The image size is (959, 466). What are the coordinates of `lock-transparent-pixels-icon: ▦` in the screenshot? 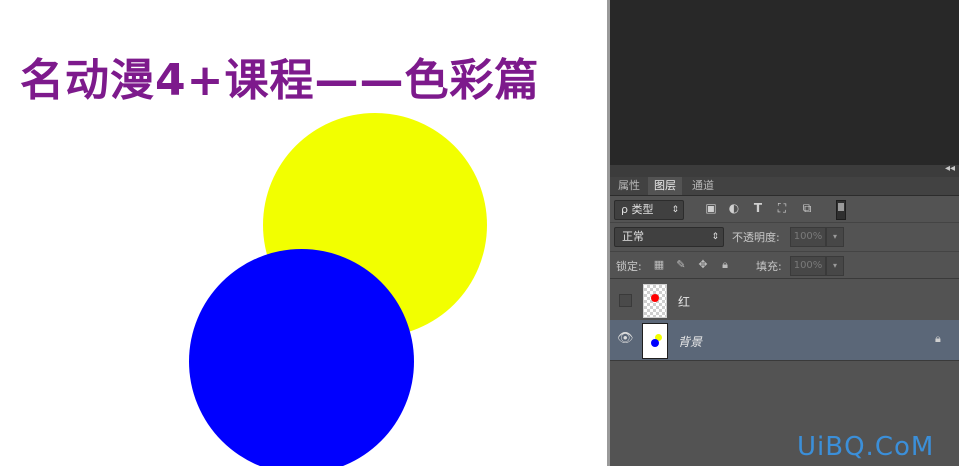 It's located at (659, 265).